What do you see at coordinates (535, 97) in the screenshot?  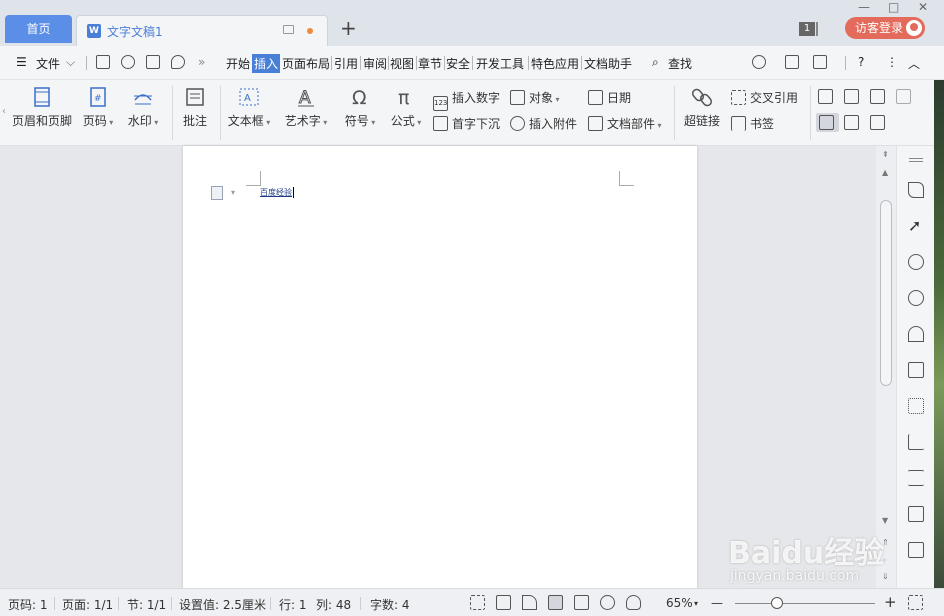 I see `object-button: 对象 ▾` at bounding box center [535, 97].